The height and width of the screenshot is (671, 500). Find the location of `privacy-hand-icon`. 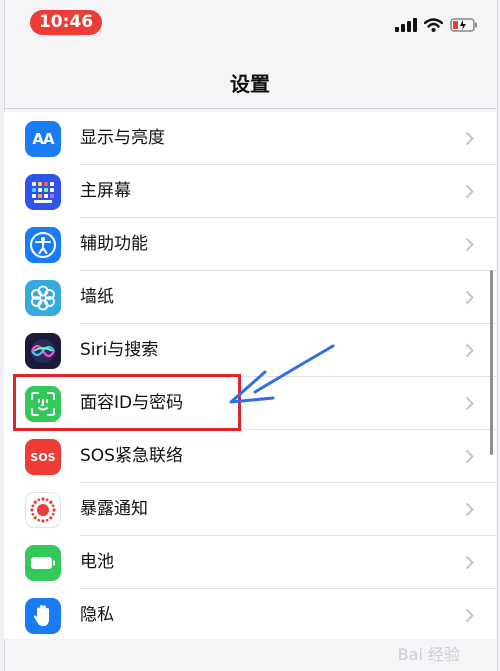

privacy-hand-icon is located at coordinates (43, 616).